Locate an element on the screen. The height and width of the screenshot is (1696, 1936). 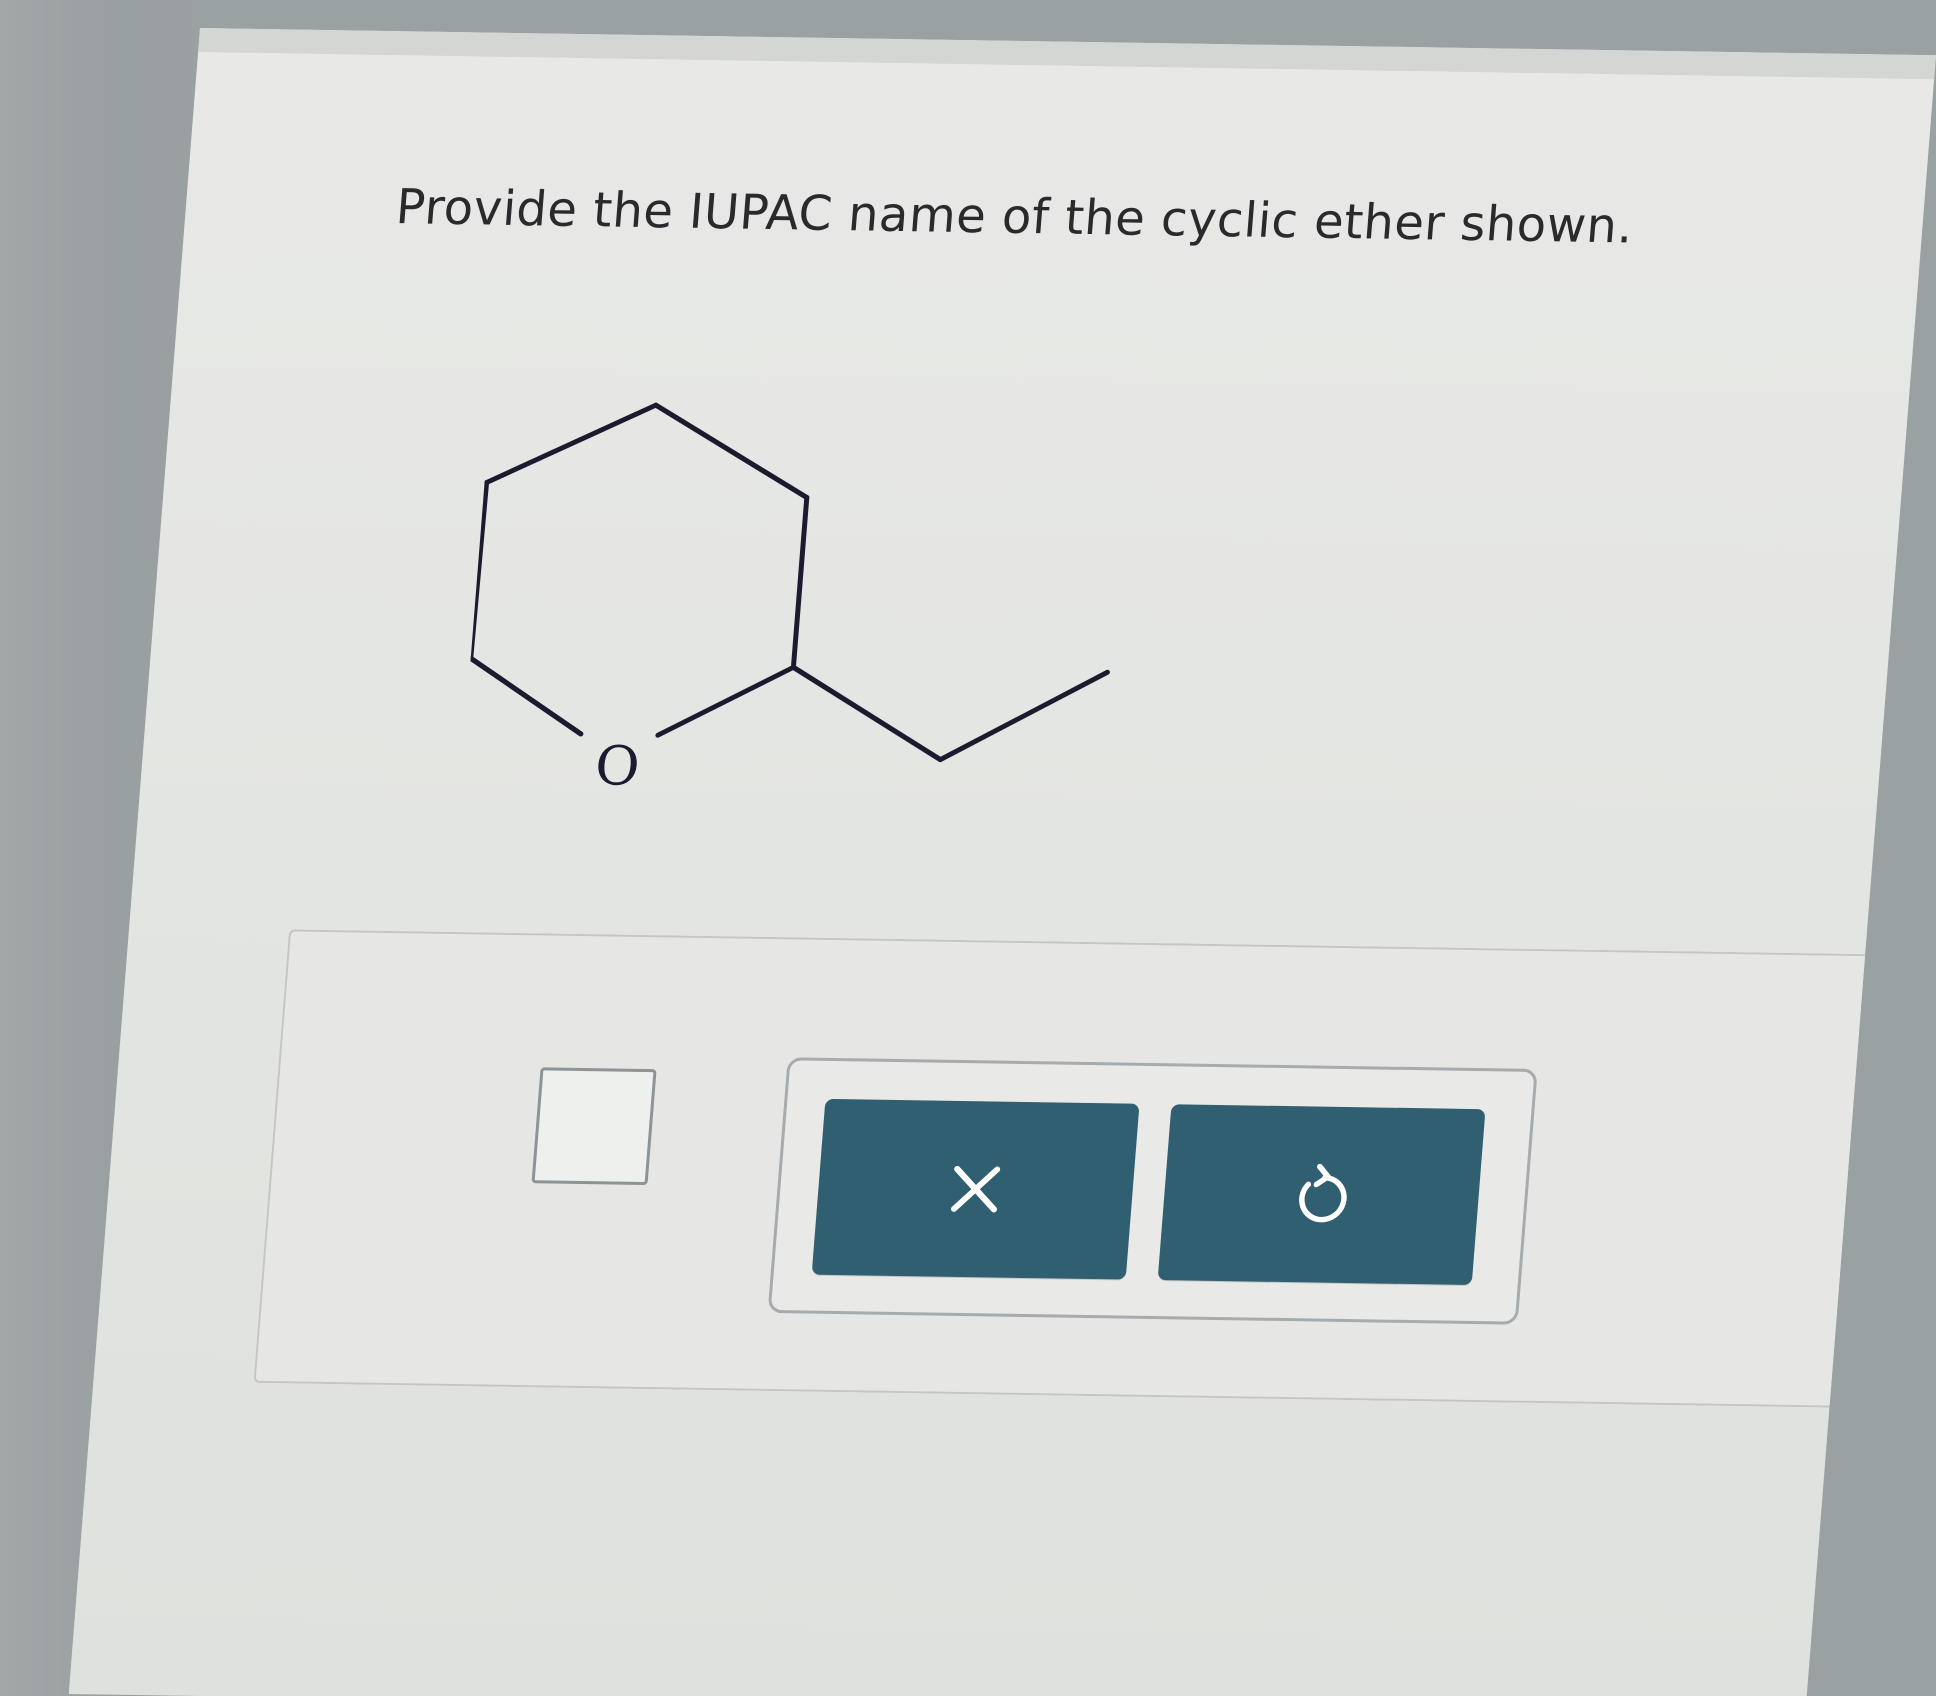
x-icon is located at coordinates (975, 1189).